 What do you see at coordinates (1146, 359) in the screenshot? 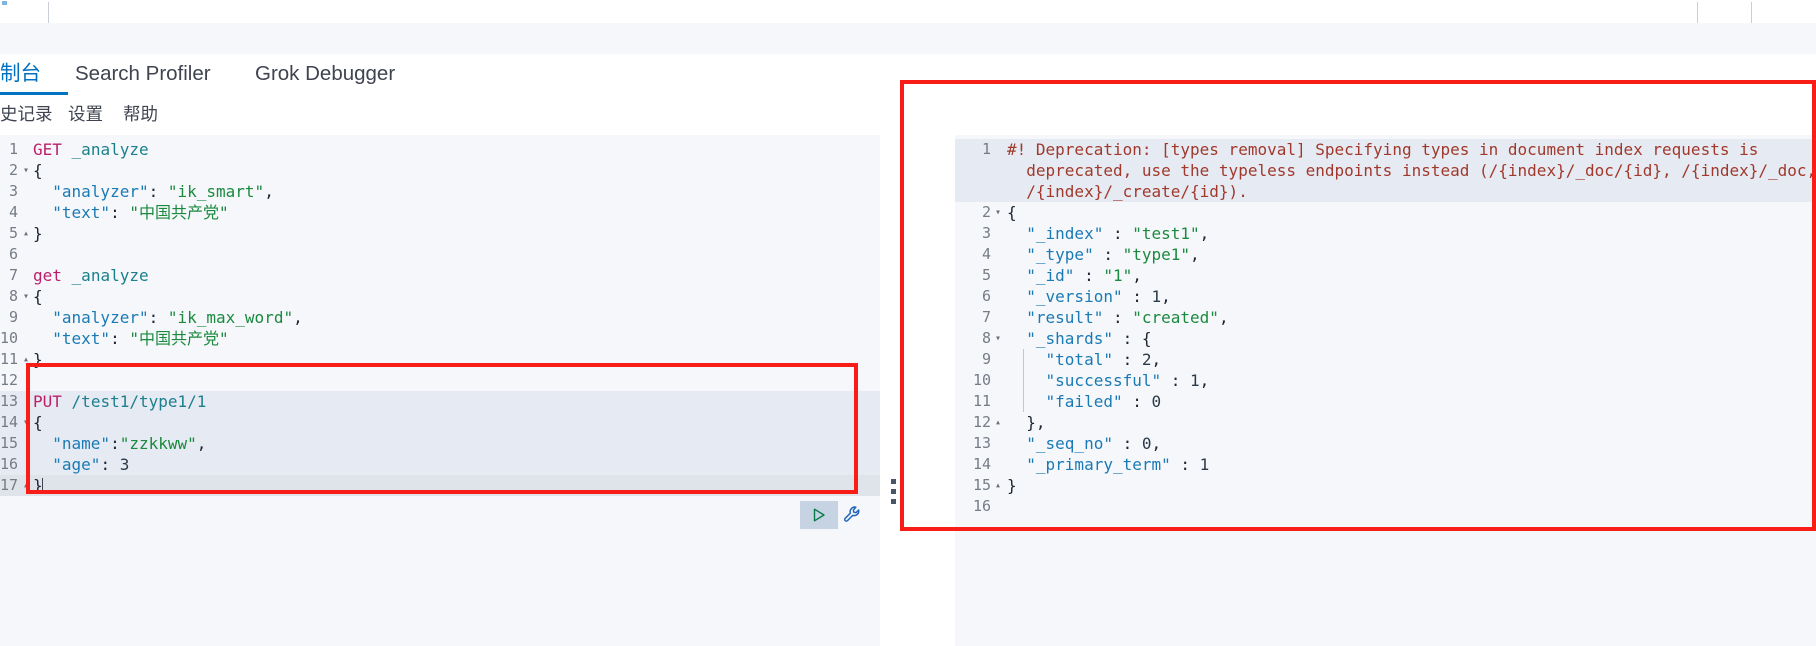
I see `code-token: 2` at bounding box center [1146, 359].